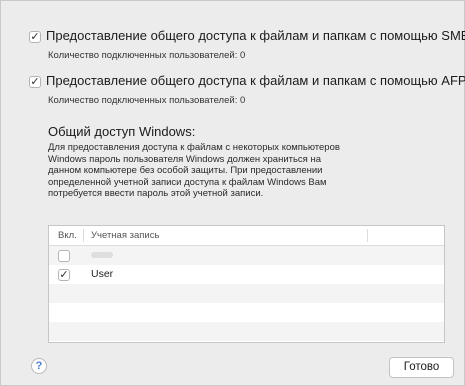 The image size is (465, 386). What do you see at coordinates (147, 55) in the screenshot?
I see `smb-connected-users: Количество подключенных пользователей: 0` at bounding box center [147, 55].